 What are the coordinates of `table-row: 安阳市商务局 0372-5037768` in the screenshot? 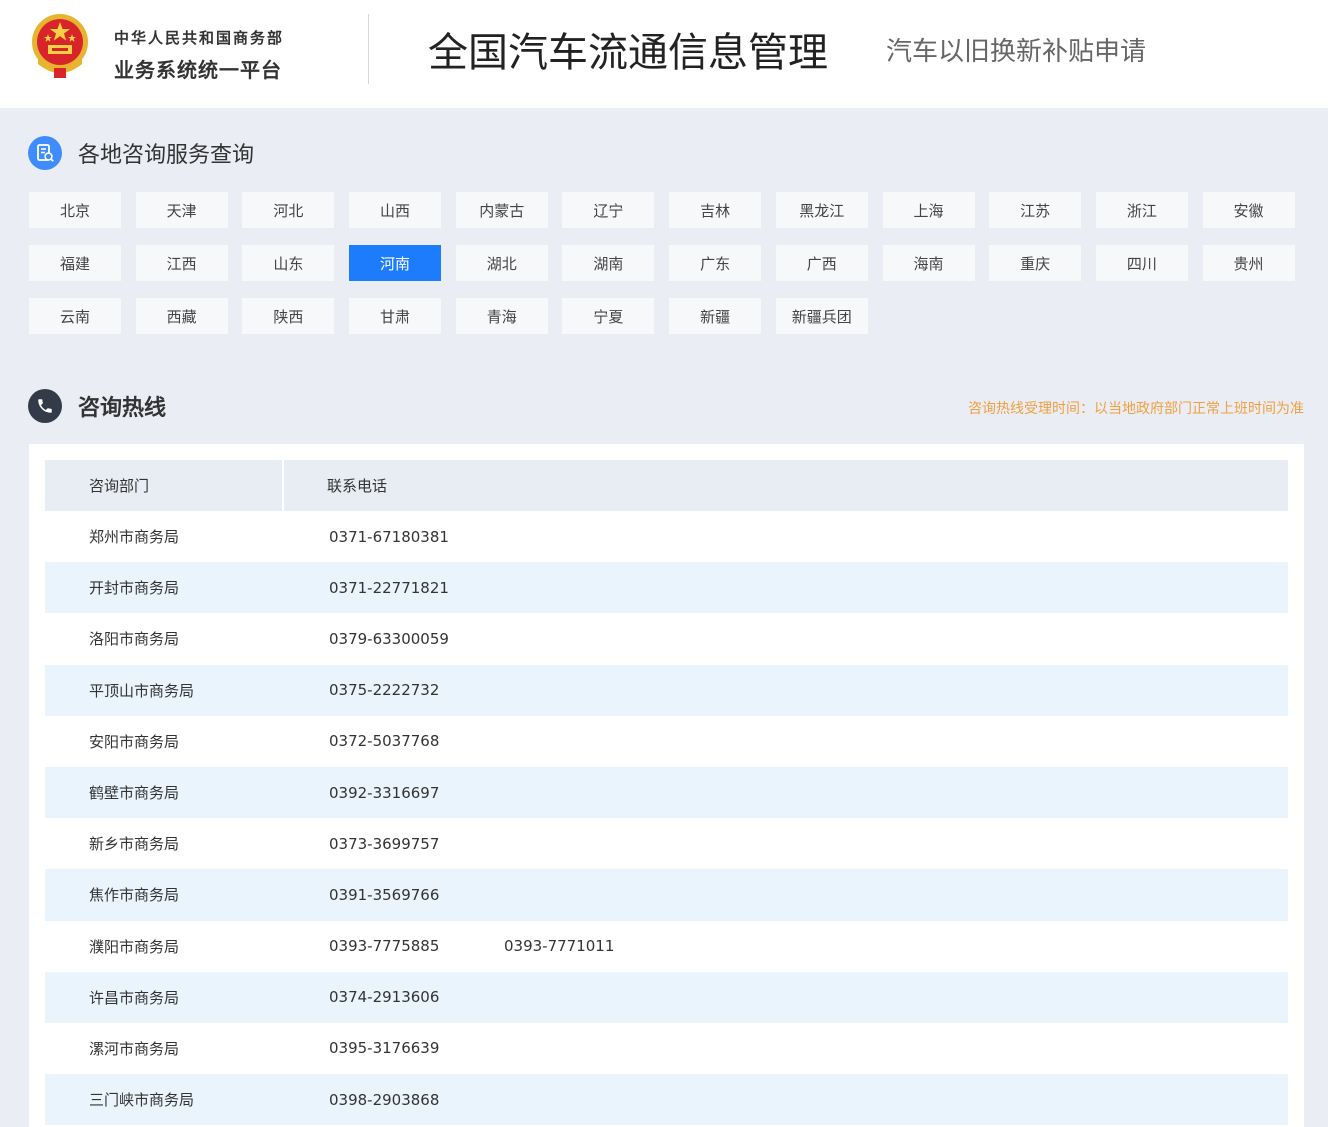 It's located at (666, 741).